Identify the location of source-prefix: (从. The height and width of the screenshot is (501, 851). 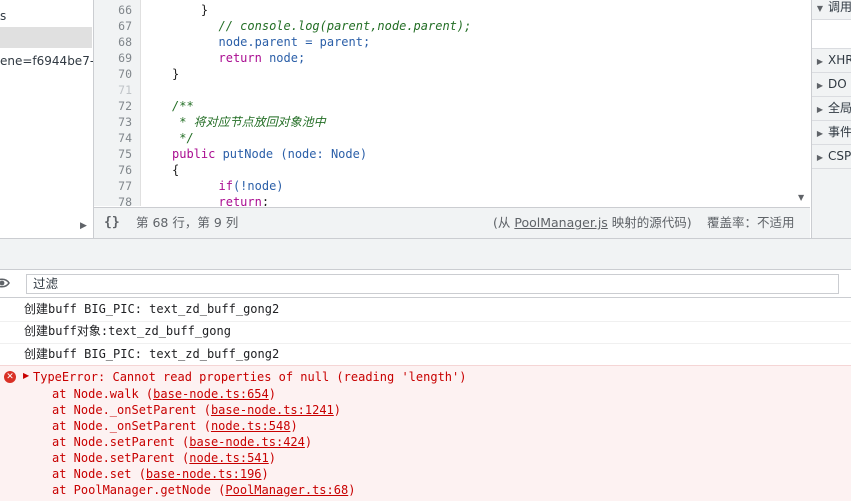
(504, 222).